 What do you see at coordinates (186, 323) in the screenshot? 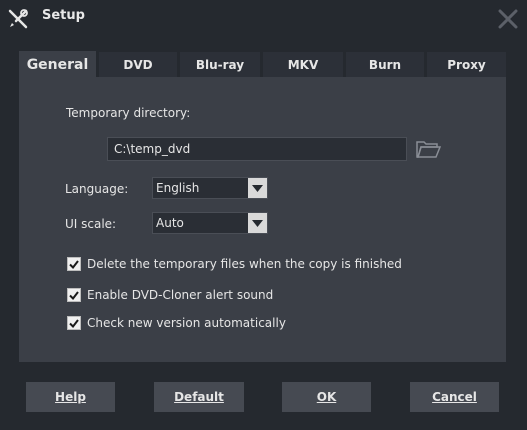
I see `check-version-label: Check new version automatically` at bounding box center [186, 323].